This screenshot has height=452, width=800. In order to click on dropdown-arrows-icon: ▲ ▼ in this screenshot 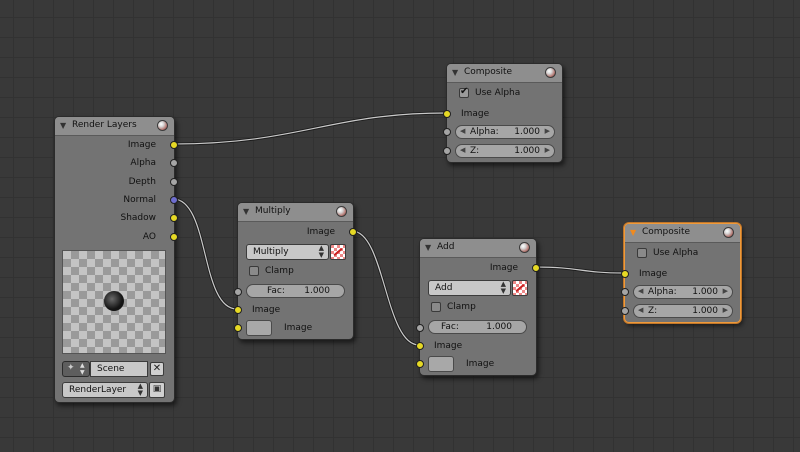, I will do `click(82, 369)`.